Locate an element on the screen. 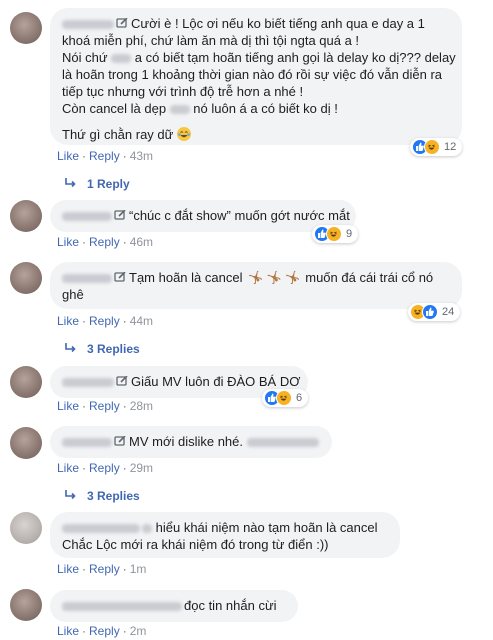 This screenshot has width=493, height=640. comment-text: nó luôn á a có biết ko dị ! is located at coordinates (263, 108).